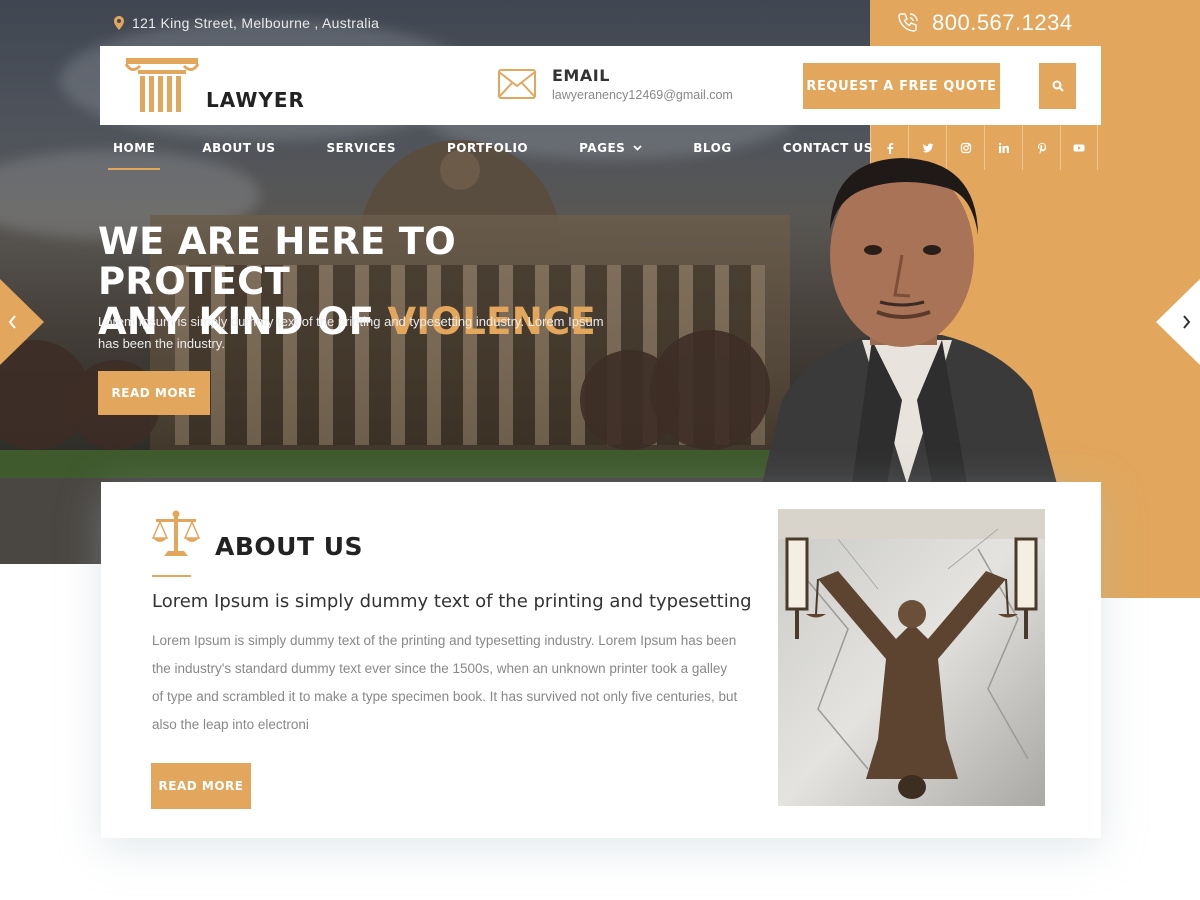  Describe the element at coordinates (162, 85) in the screenshot. I see `column-logo-icon` at that location.